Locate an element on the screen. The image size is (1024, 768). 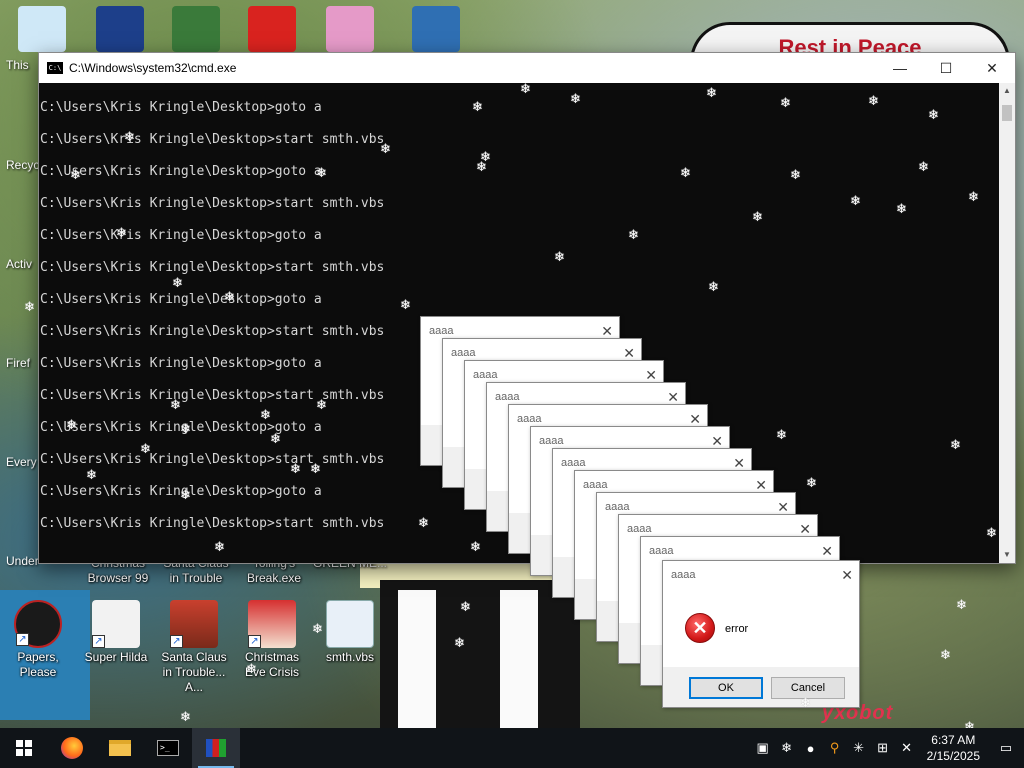
taskbar-firefox is located at coordinates (72, 748).